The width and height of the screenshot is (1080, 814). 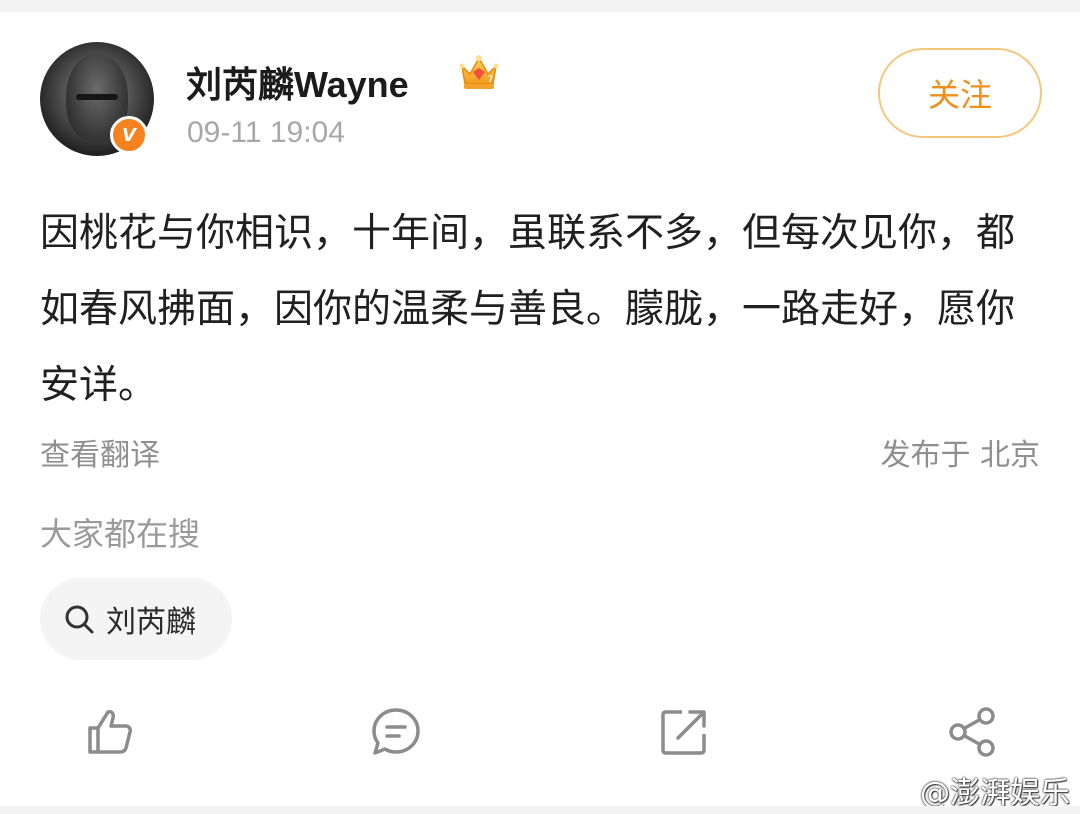 I want to click on repost-button, so click(x=684, y=732).